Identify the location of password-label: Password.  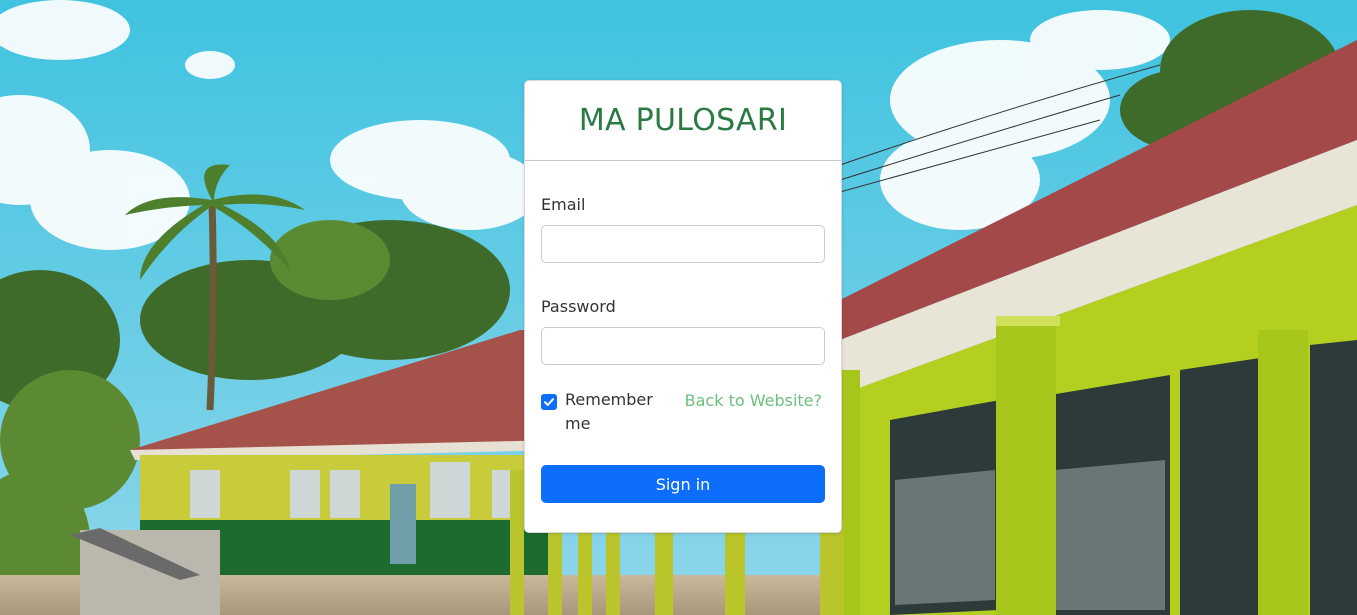
(578, 306).